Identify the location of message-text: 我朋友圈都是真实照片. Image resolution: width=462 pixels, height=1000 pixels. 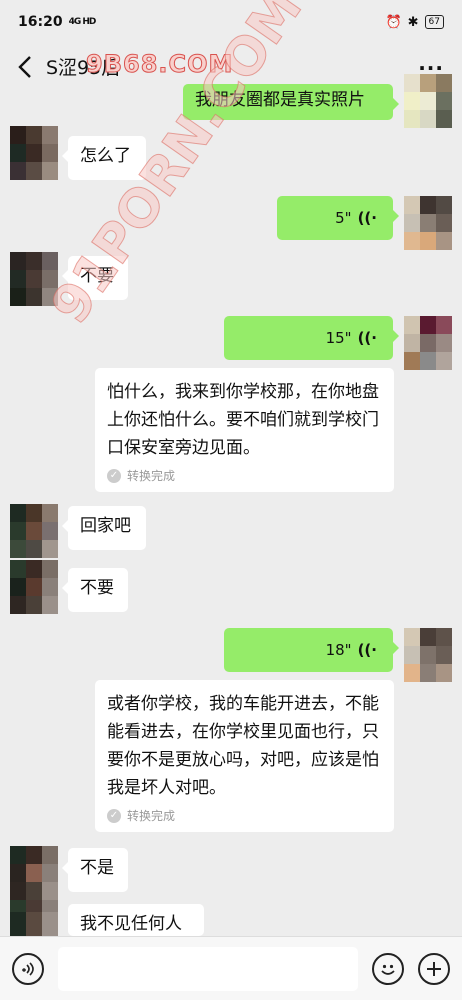
(280, 100).